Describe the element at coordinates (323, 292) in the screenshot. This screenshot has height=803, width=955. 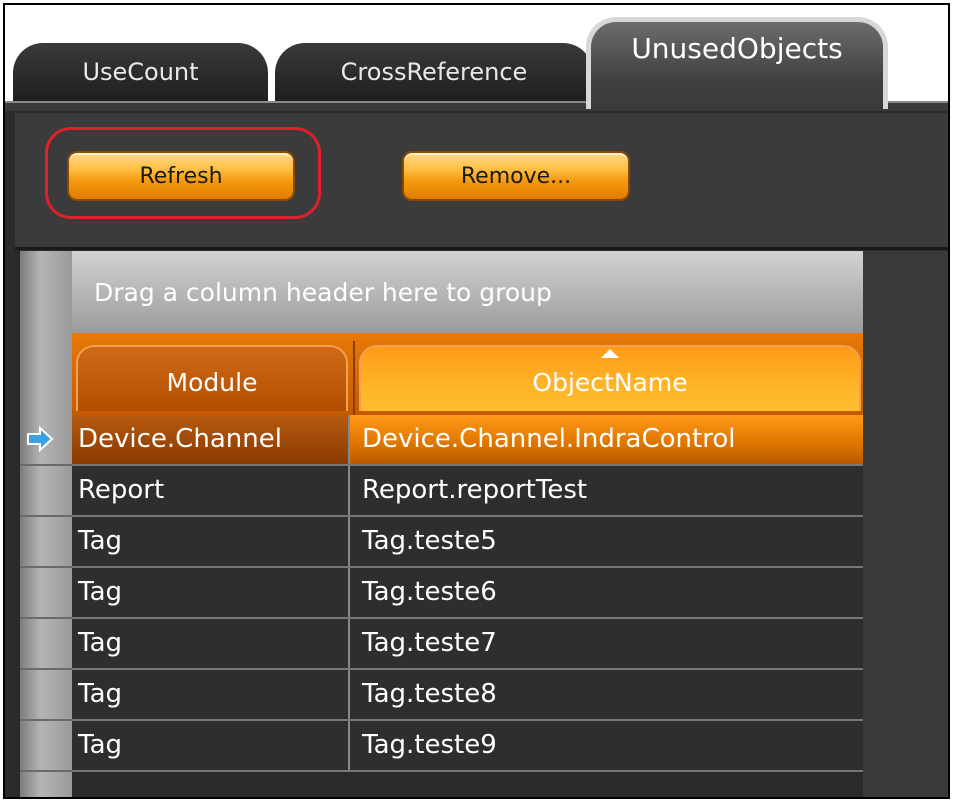
I see `group-by-hint: Drag a column header here to group` at that location.